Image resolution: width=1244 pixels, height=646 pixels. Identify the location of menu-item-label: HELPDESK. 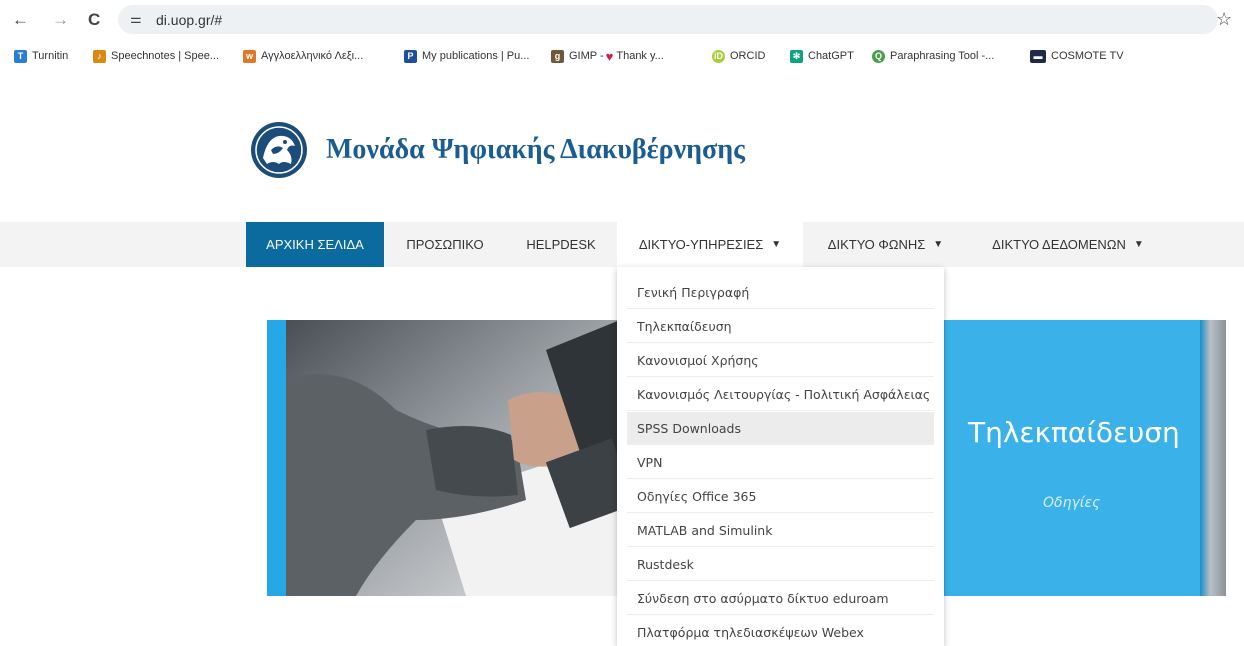
(561, 244).